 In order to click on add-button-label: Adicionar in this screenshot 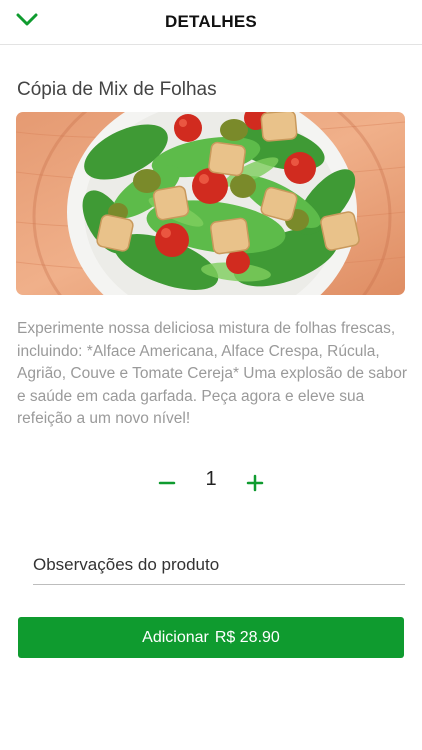, I will do `click(175, 637)`.